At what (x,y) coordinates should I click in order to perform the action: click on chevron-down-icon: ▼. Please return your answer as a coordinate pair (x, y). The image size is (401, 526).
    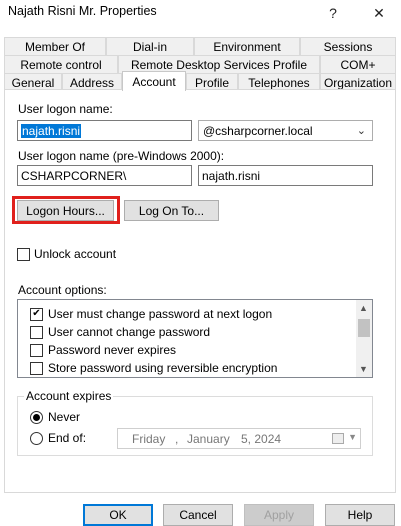
    Looking at the image, I should click on (352, 437).